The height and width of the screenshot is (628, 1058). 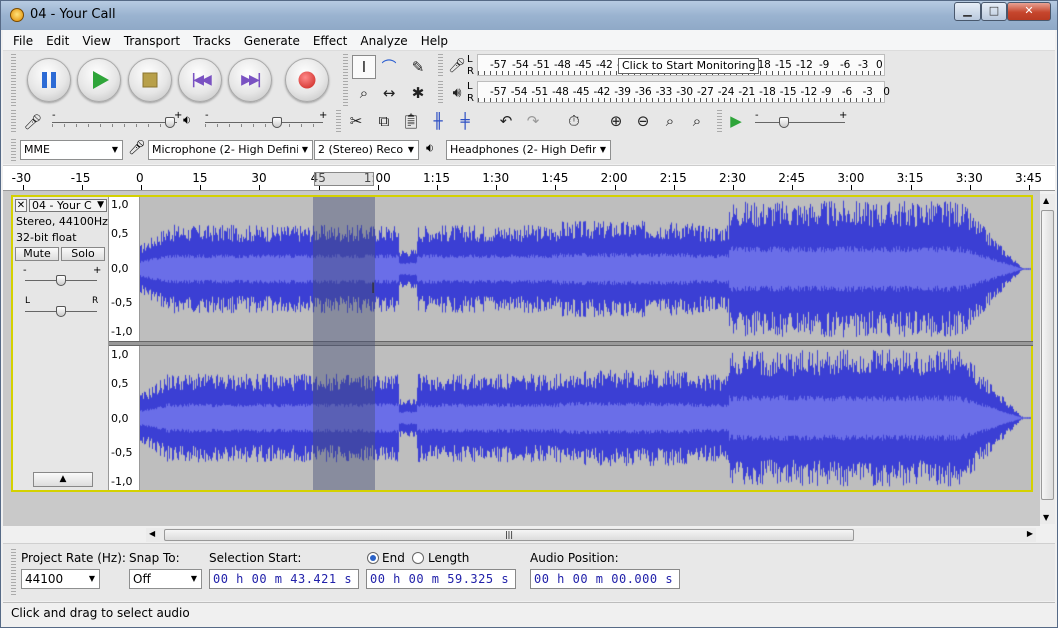 What do you see at coordinates (441, 579) in the screenshot?
I see `selection-end-field: 00 h 00 m 59.325 s` at bounding box center [441, 579].